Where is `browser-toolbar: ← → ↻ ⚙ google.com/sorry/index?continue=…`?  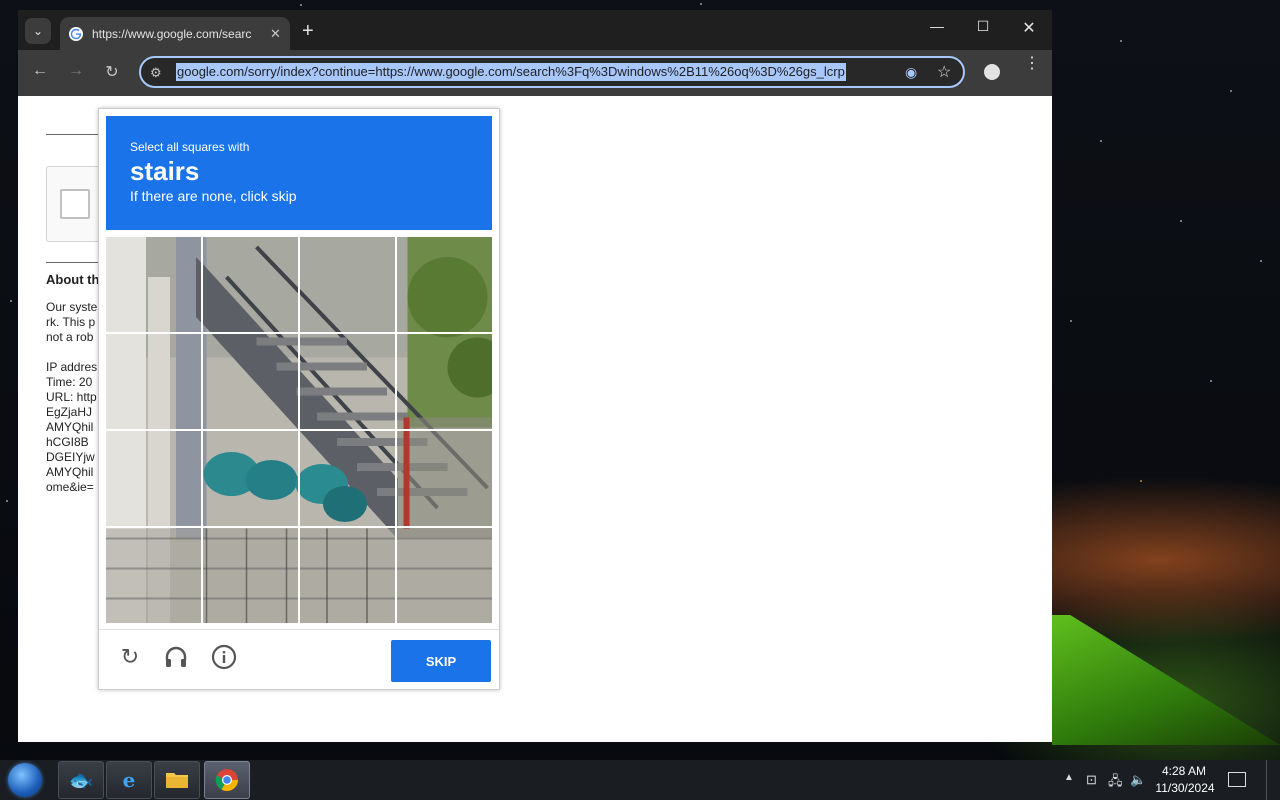 browser-toolbar: ← → ↻ ⚙ google.com/sorry/index?continue=… is located at coordinates (535, 73).